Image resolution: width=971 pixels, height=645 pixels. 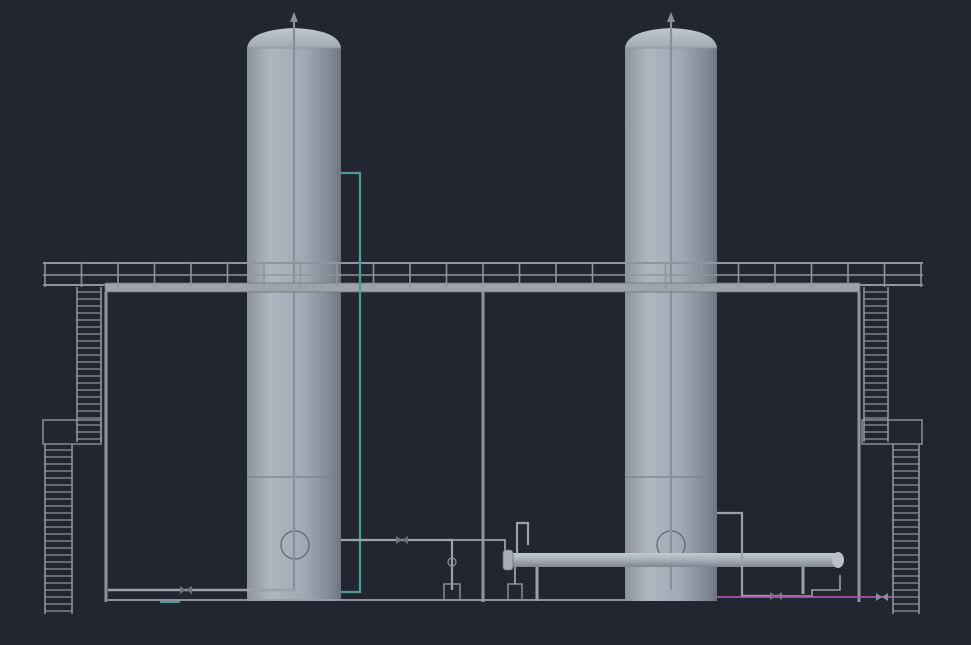 I want to click on right-column-vent-tip, so click(x=671, y=17).